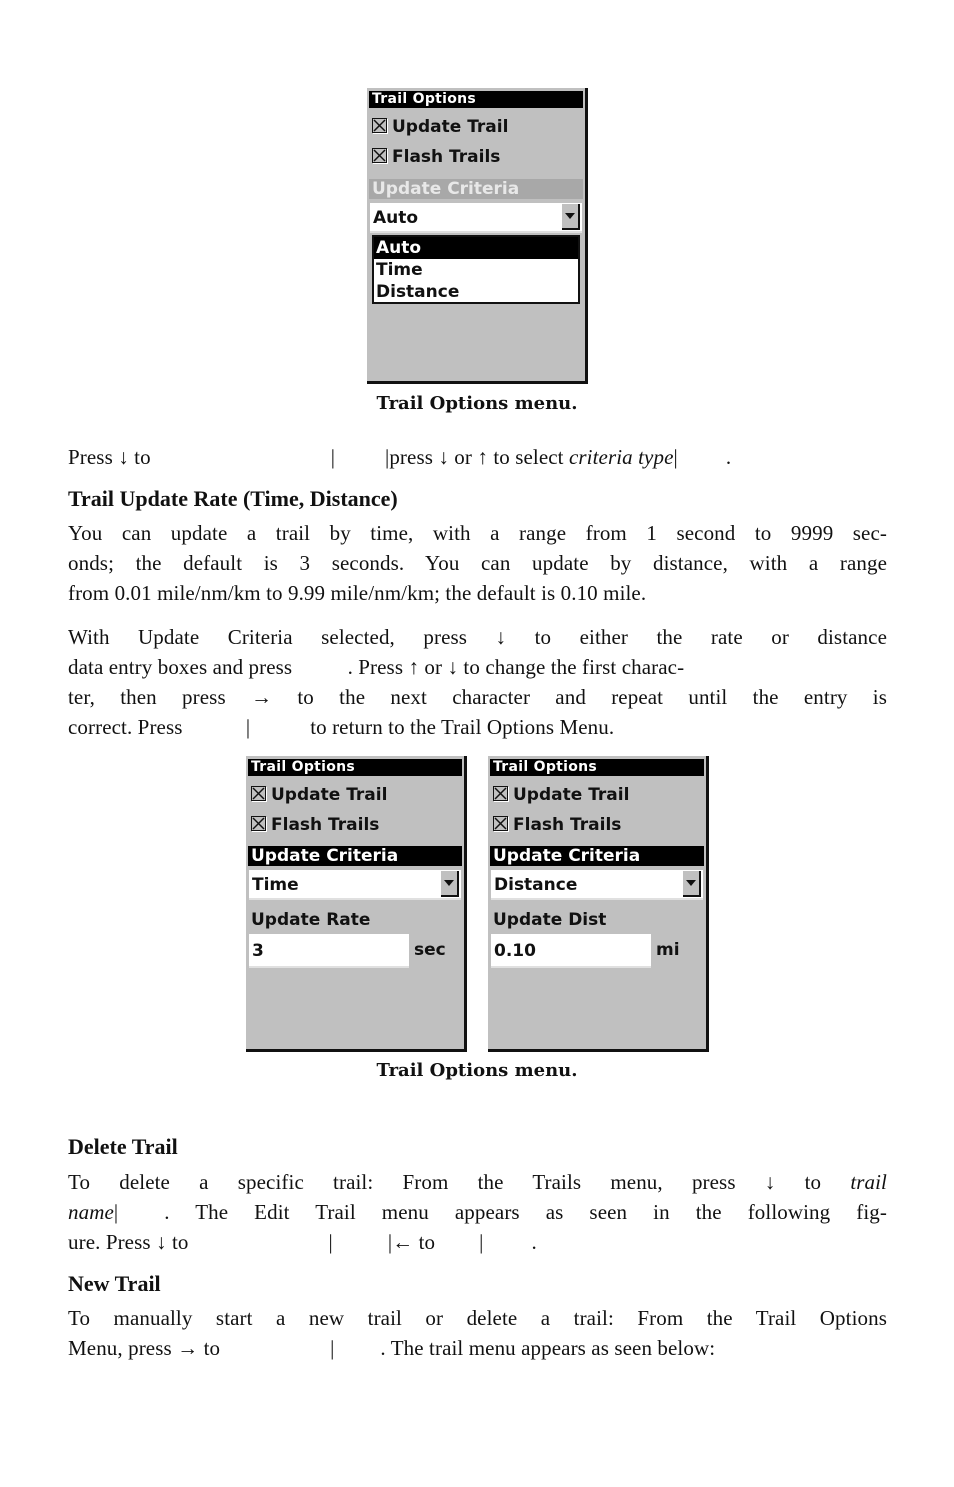 Image resolution: width=954 pixels, height=1487 pixels. Describe the element at coordinates (329, 951) in the screenshot. I see `update-rate-input: 3` at that location.